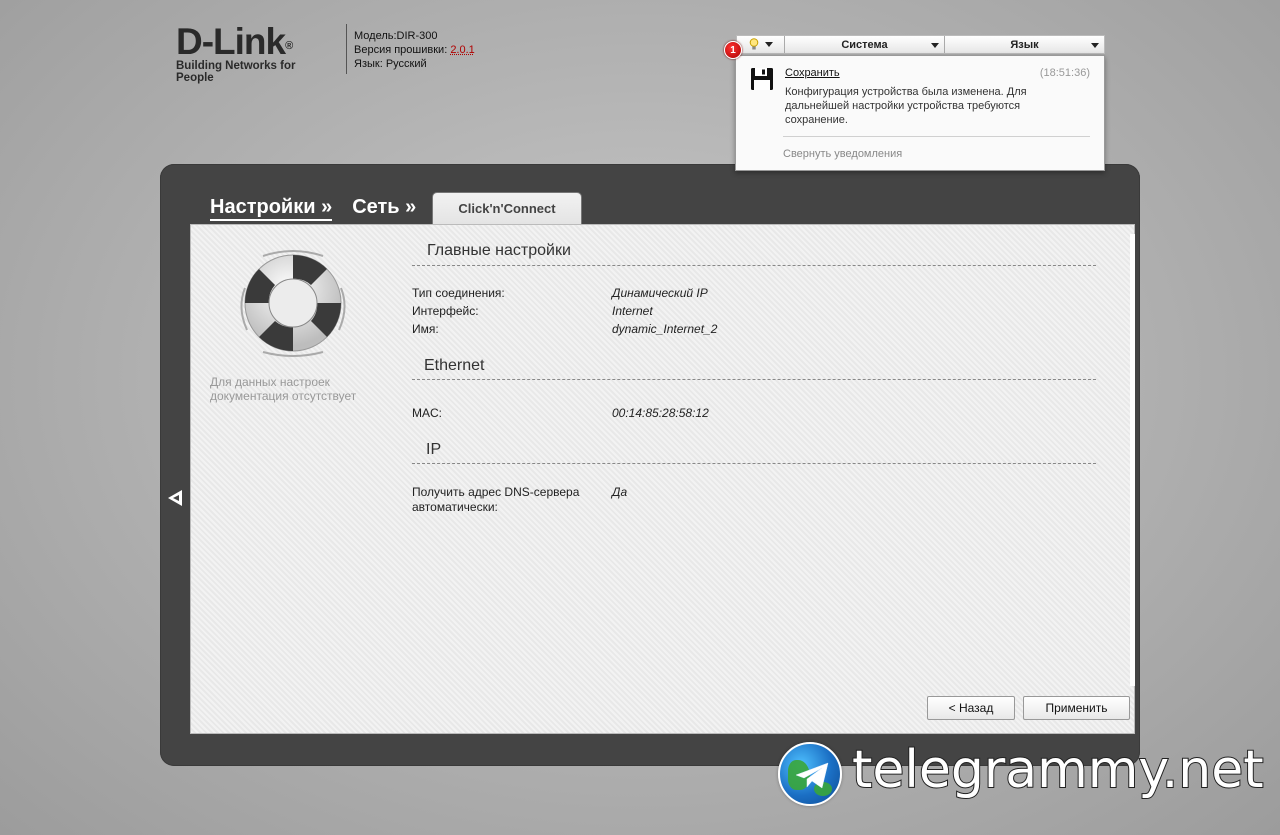 This screenshot has width=1280, height=835. Describe the element at coordinates (234, 41) in the screenshot. I see `logo-main-text: D-Link®` at that location.